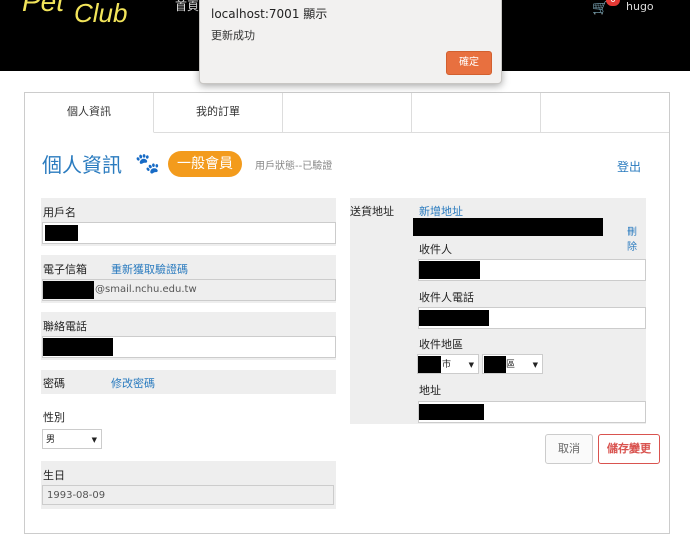 This screenshot has width=690, height=549. Describe the element at coordinates (149, 269) in the screenshot. I see `resend-verification-link: 重新獲取驗證碼` at that location.